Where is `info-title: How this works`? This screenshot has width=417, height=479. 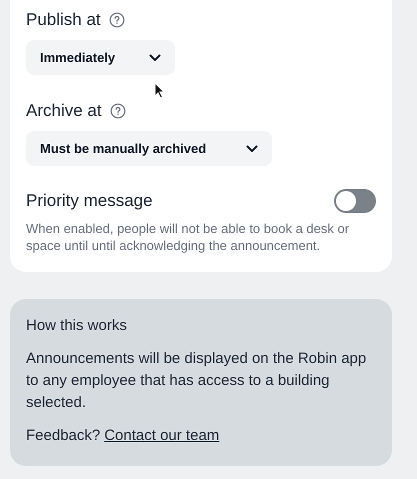
info-title: How this works is located at coordinates (77, 326).